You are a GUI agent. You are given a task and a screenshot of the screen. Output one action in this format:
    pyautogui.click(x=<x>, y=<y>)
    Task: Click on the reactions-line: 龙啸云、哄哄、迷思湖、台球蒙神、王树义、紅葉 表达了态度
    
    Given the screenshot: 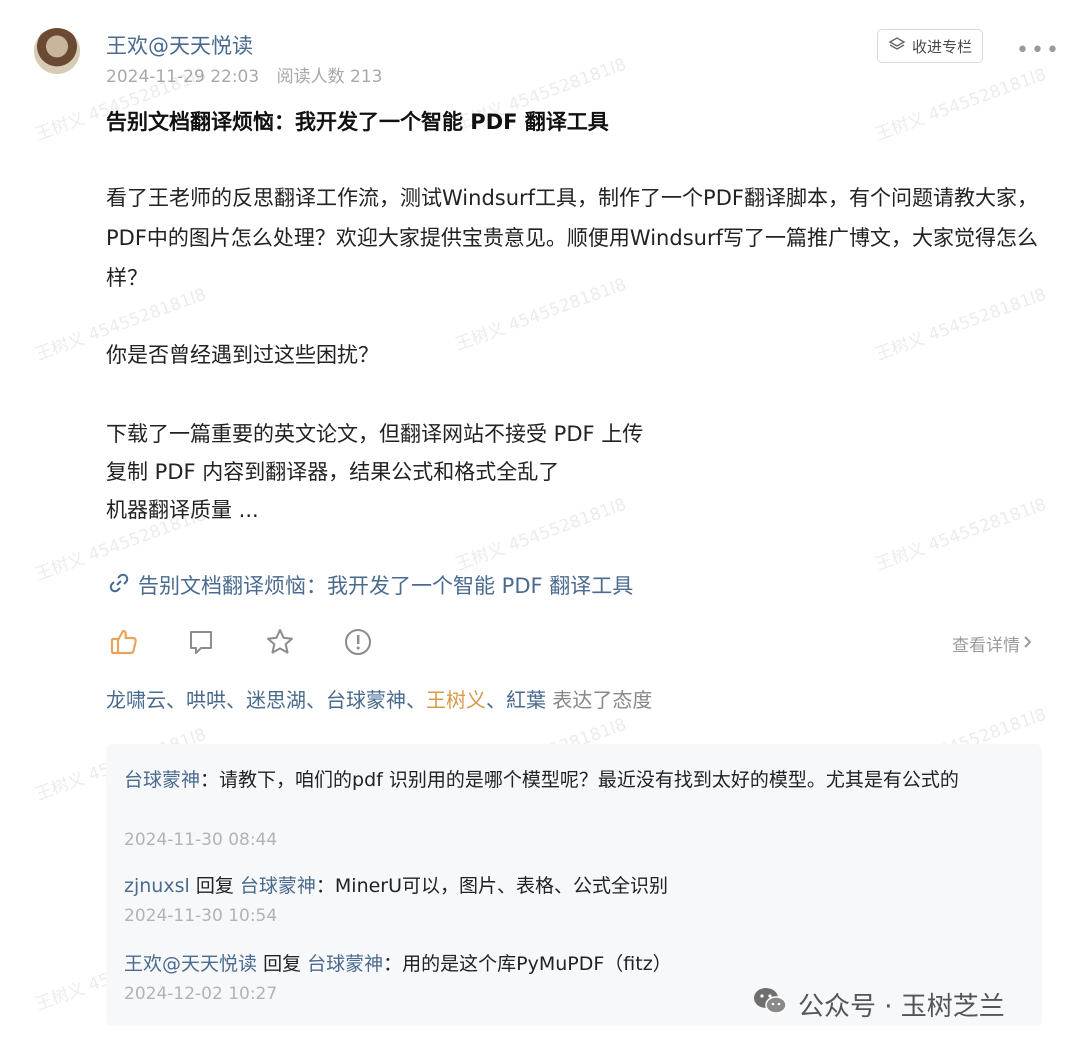 What is the action you would take?
    pyautogui.click(x=379, y=698)
    